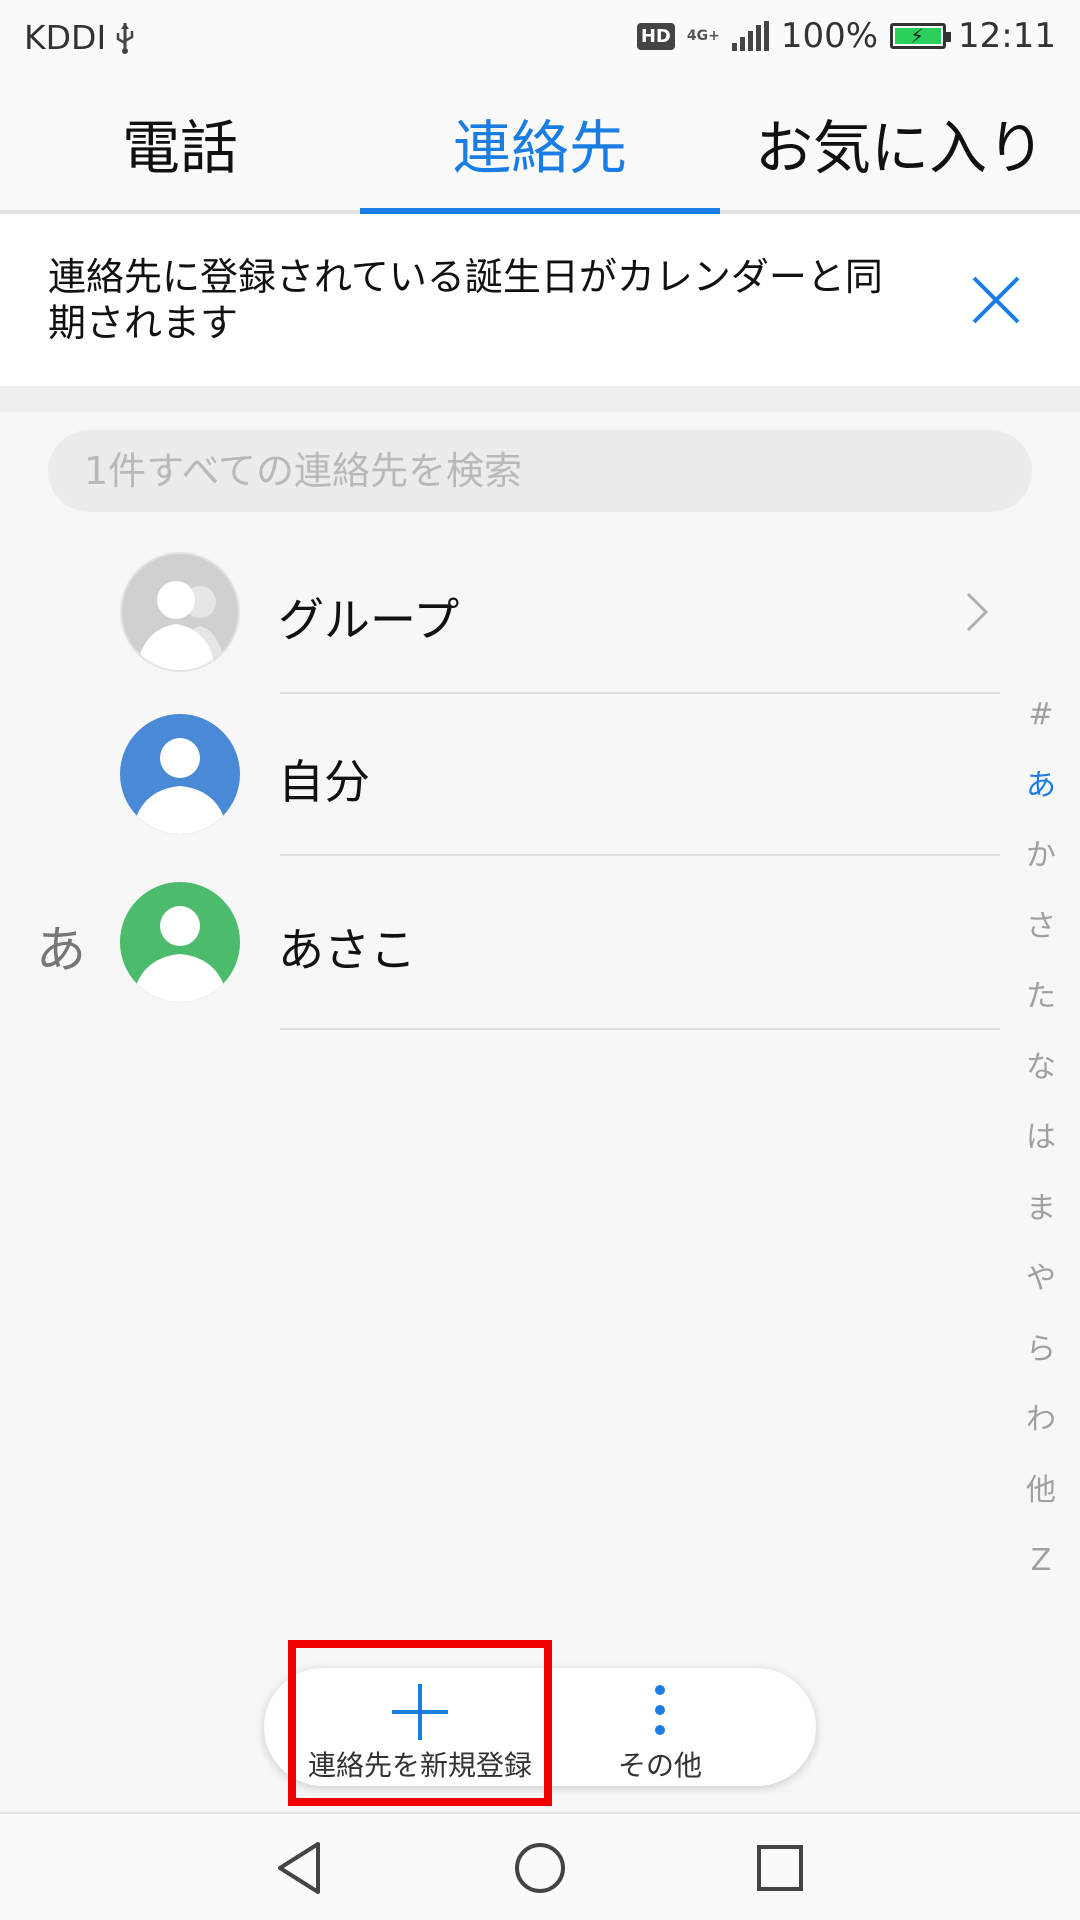 The height and width of the screenshot is (1920, 1080). What do you see at coordinates (65, 37) in the screenshot?
I see `carrier-label: KDDI` at bounding box center [65, 37].